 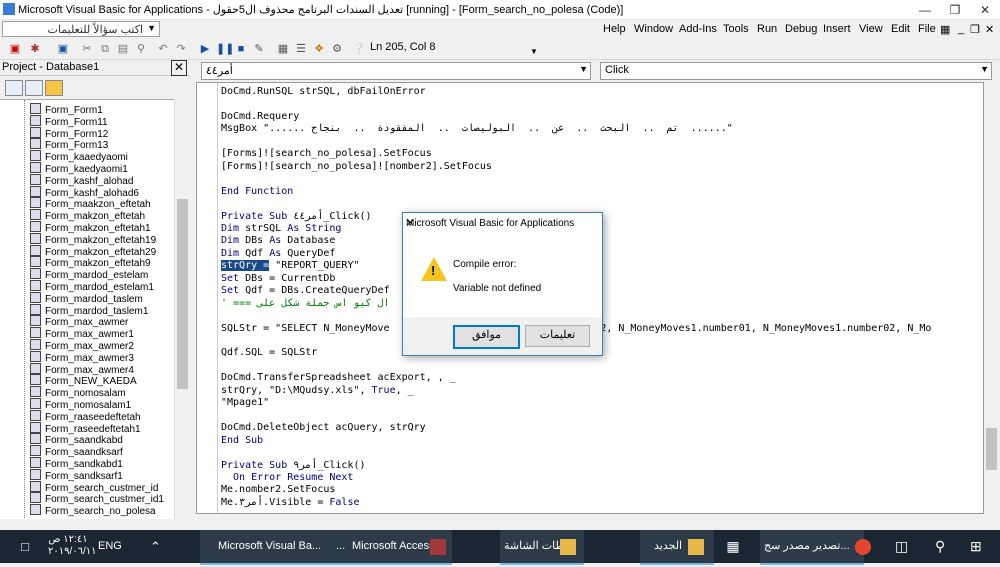 I want to click on insert-icon: ✱, so click(x=35, y=49).